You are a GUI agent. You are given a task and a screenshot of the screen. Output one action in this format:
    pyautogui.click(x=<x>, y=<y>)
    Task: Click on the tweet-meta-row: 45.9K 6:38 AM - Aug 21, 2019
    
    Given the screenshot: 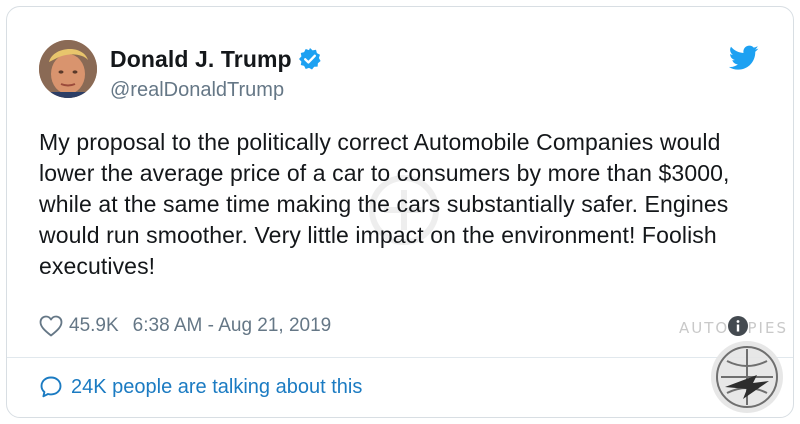 What is the action you would take?
    pyautogui.click(x=185, y=326)
    